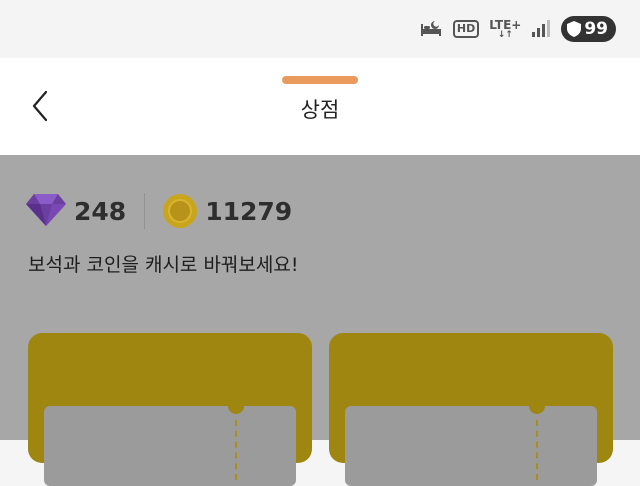 The image size is (640, 486). I want to click on page-title: 상점, so click(320, 110).